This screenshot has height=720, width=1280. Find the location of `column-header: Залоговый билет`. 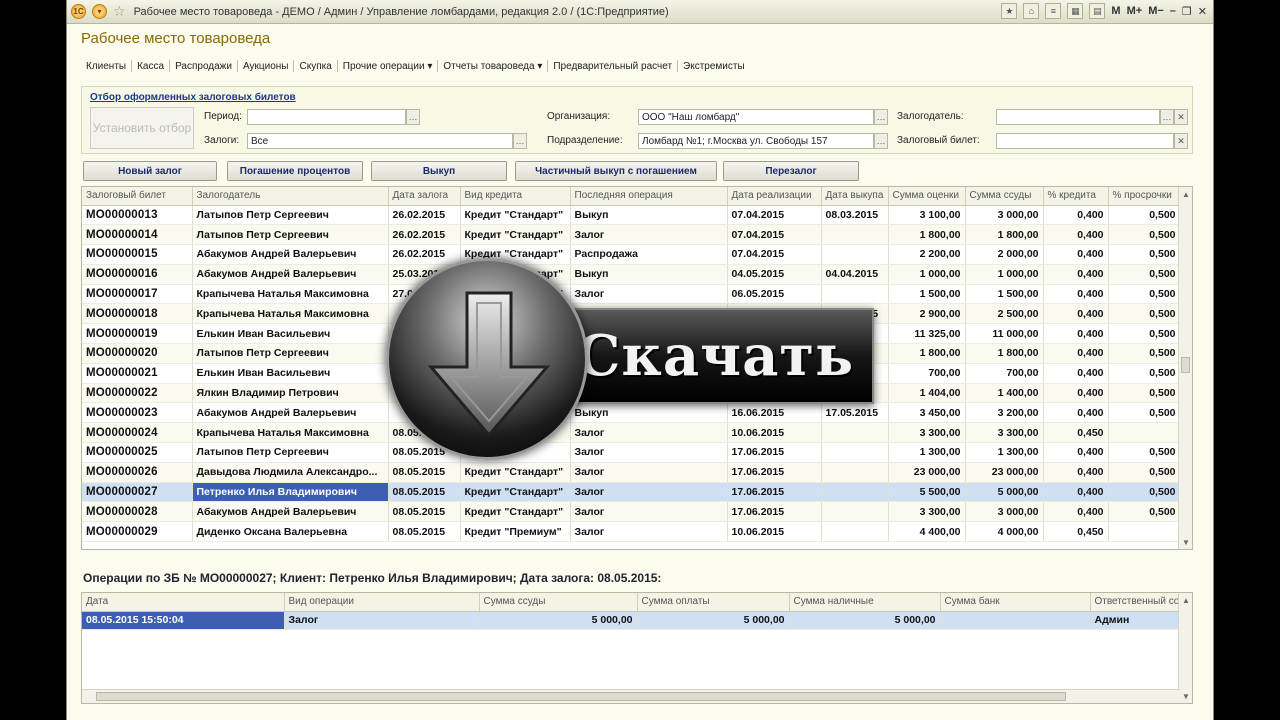

column-header: Залоговый билет is located at coordinates (137, 196).